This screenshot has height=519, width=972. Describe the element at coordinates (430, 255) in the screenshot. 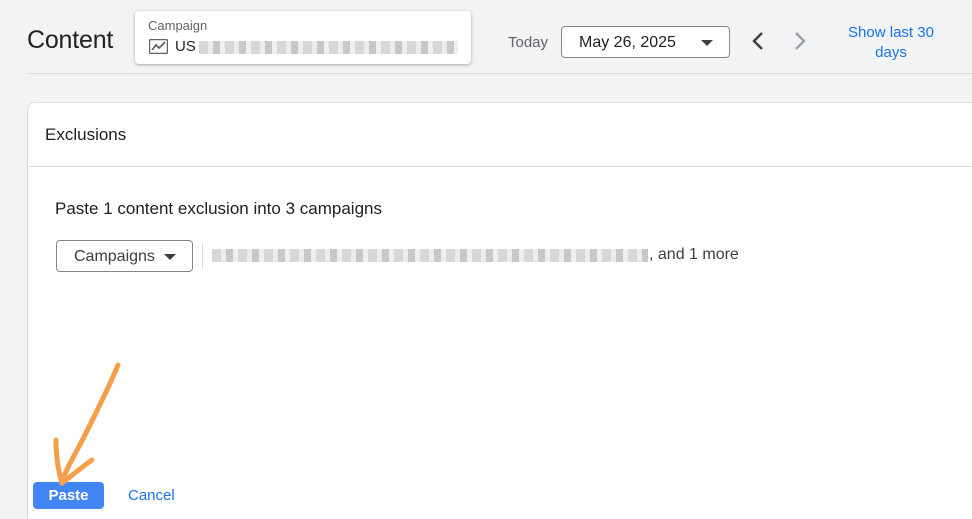

I see `redacted-campaign-list` at that location.